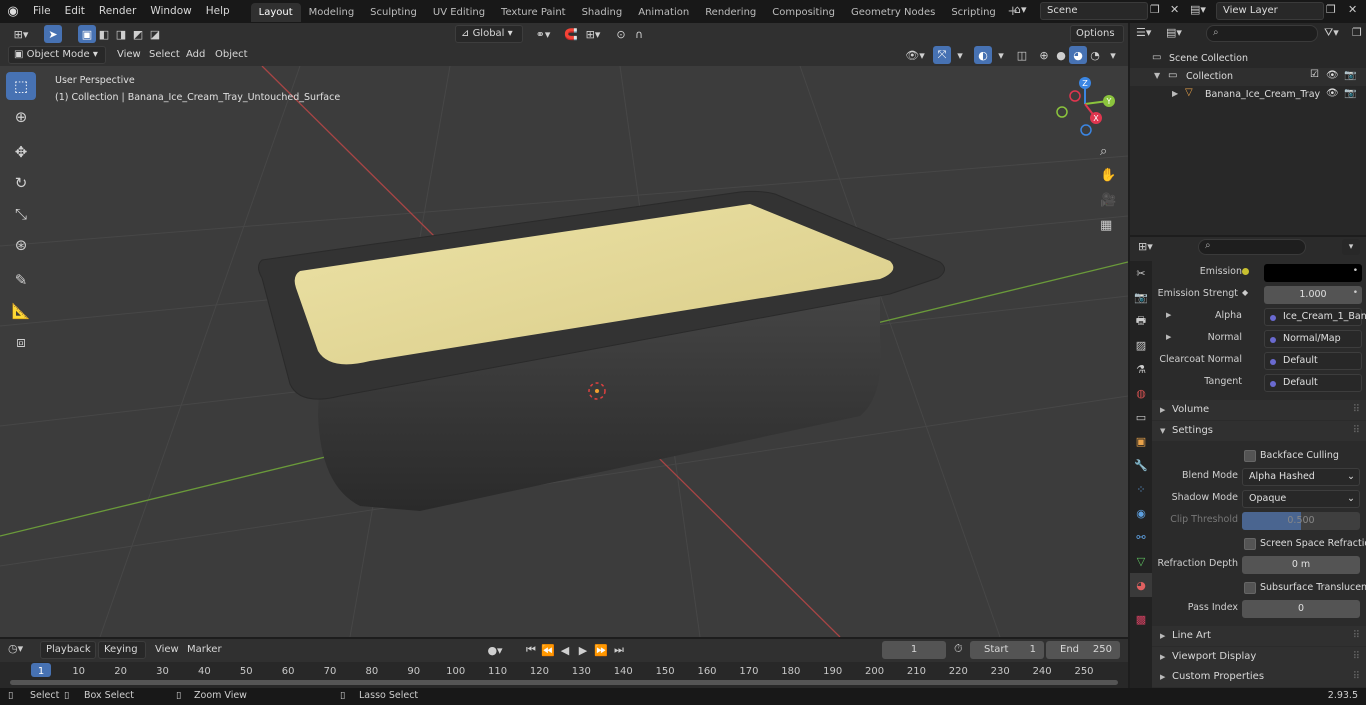 This screenshot has height=705, width=1366. I want to click on tab-animation: Animation, so click(663, 12).